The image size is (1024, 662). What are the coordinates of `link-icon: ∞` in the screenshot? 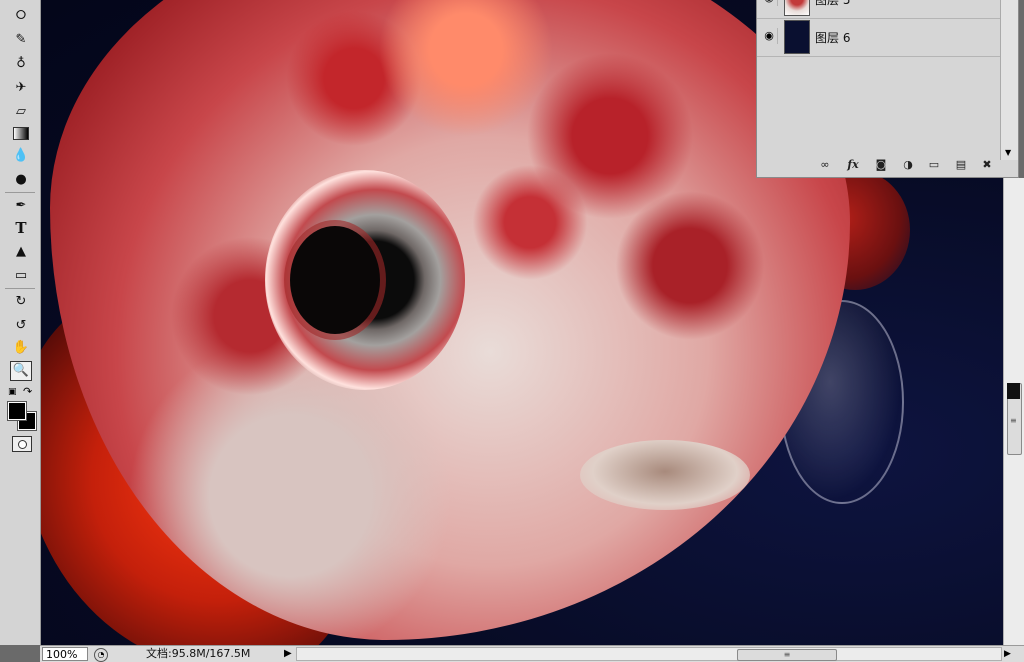 It's located at (825, 165).